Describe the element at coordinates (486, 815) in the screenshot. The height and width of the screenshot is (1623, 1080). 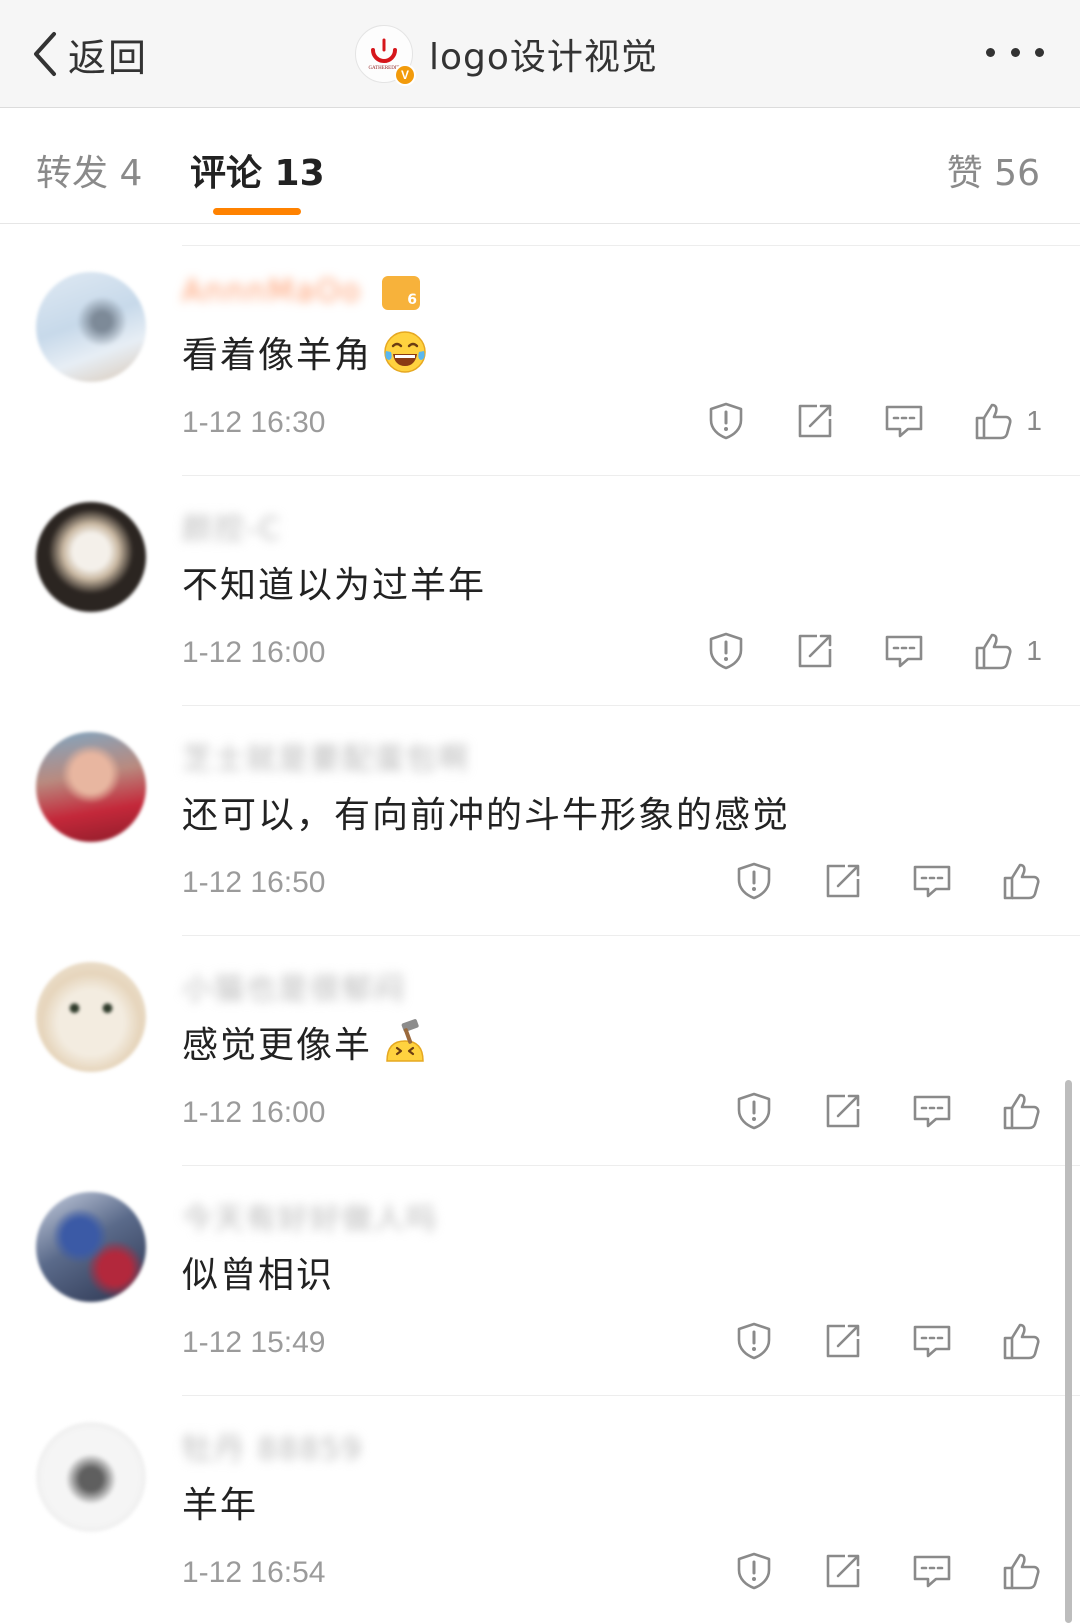
I see `comment-text: 还可以，有向前冲的斗牛形象的感觉` at that location.